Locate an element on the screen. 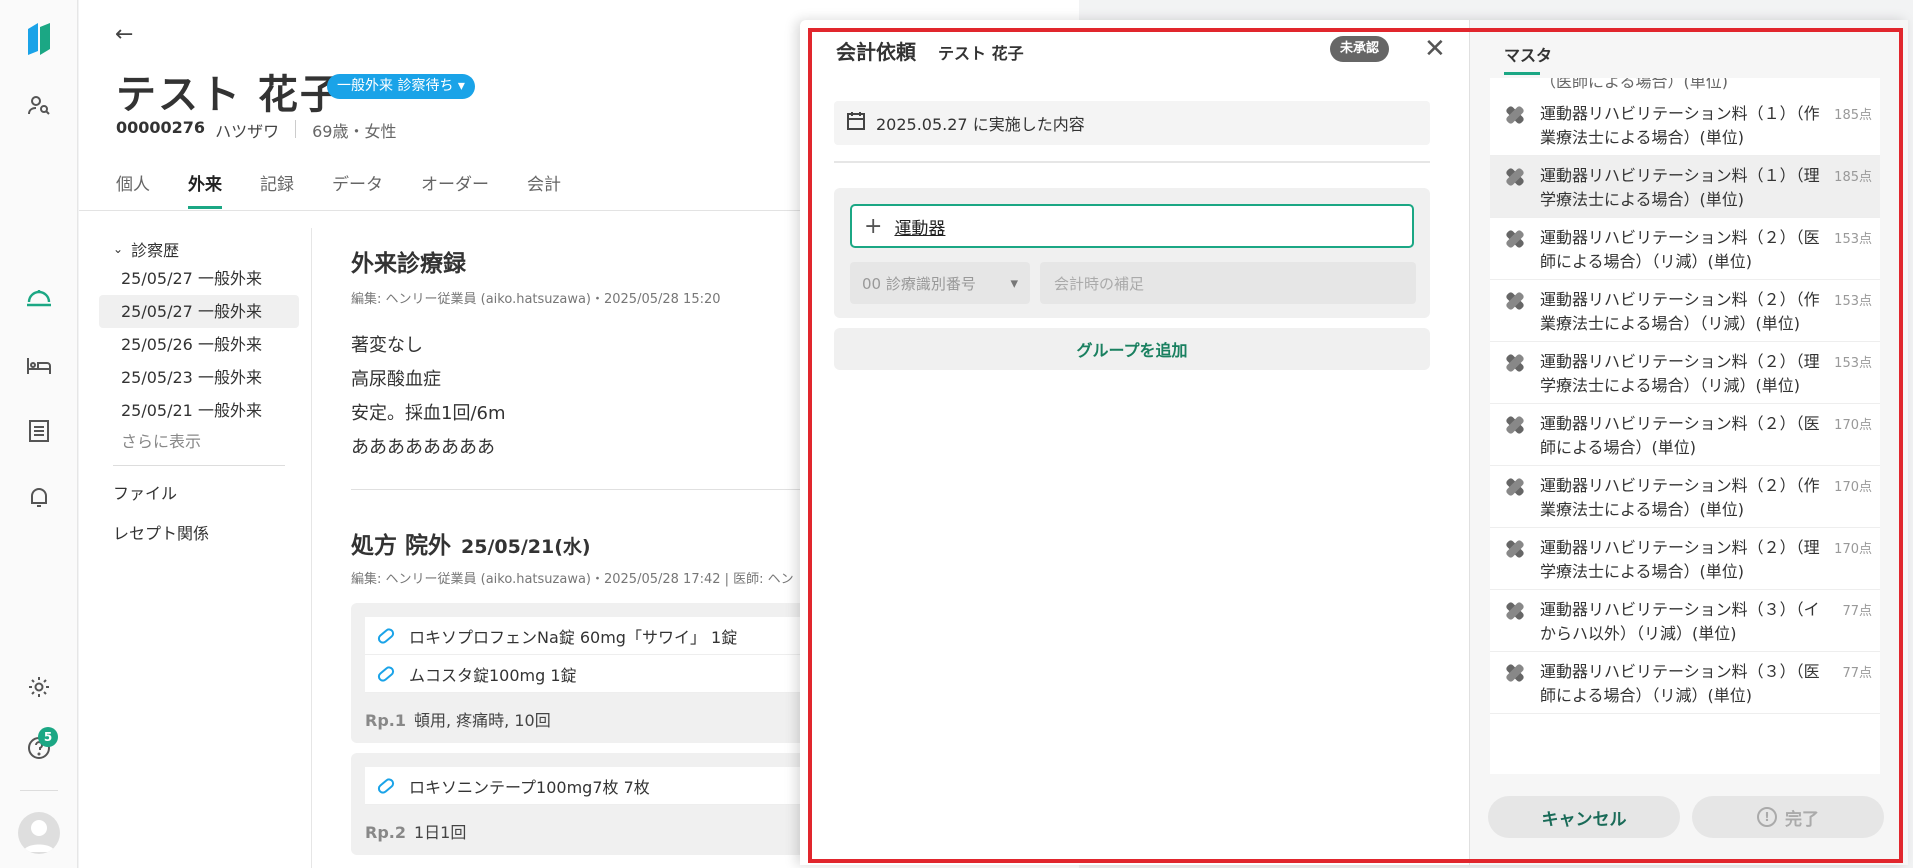  history-row: 25/05/23 一般外来 is located at coordinates (199, 377).